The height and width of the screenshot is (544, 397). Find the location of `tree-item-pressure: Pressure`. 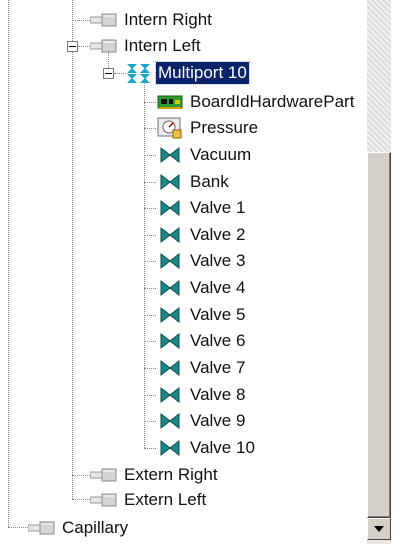

tree-item-pressure: Pressure is located at coordinates (208, 128).